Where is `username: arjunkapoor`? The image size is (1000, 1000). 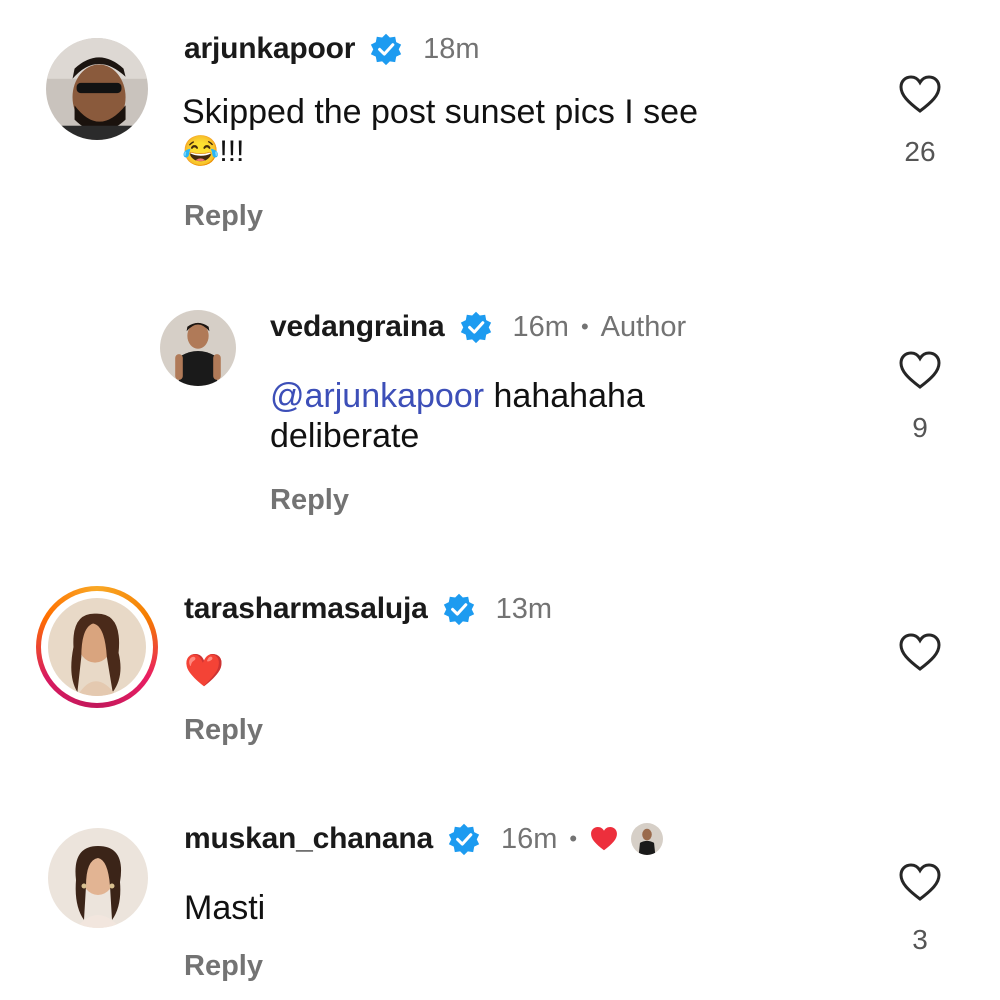
username: arjunkapoor is located at coordinates (269, 49).